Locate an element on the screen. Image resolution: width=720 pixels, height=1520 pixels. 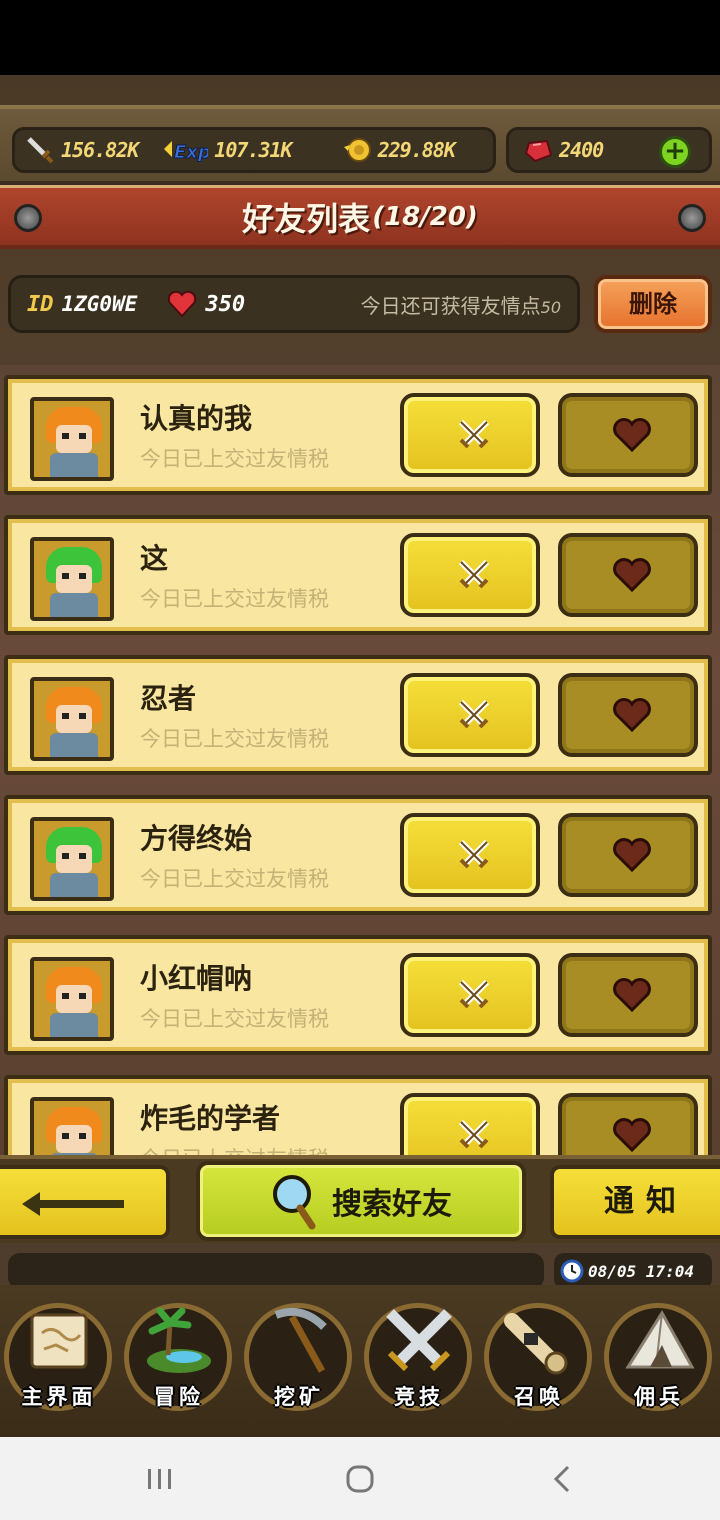
home-button is located at coordinates (360, 1479).